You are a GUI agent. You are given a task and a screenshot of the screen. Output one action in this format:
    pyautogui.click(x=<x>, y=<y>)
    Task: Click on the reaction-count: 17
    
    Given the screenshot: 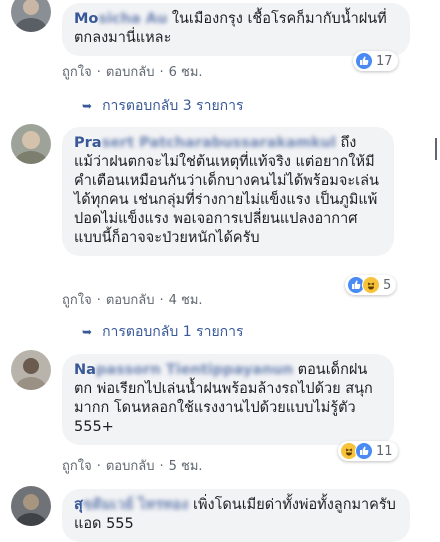 What is the action you would take?
    pyautogui.click(x=384, y=61)
    